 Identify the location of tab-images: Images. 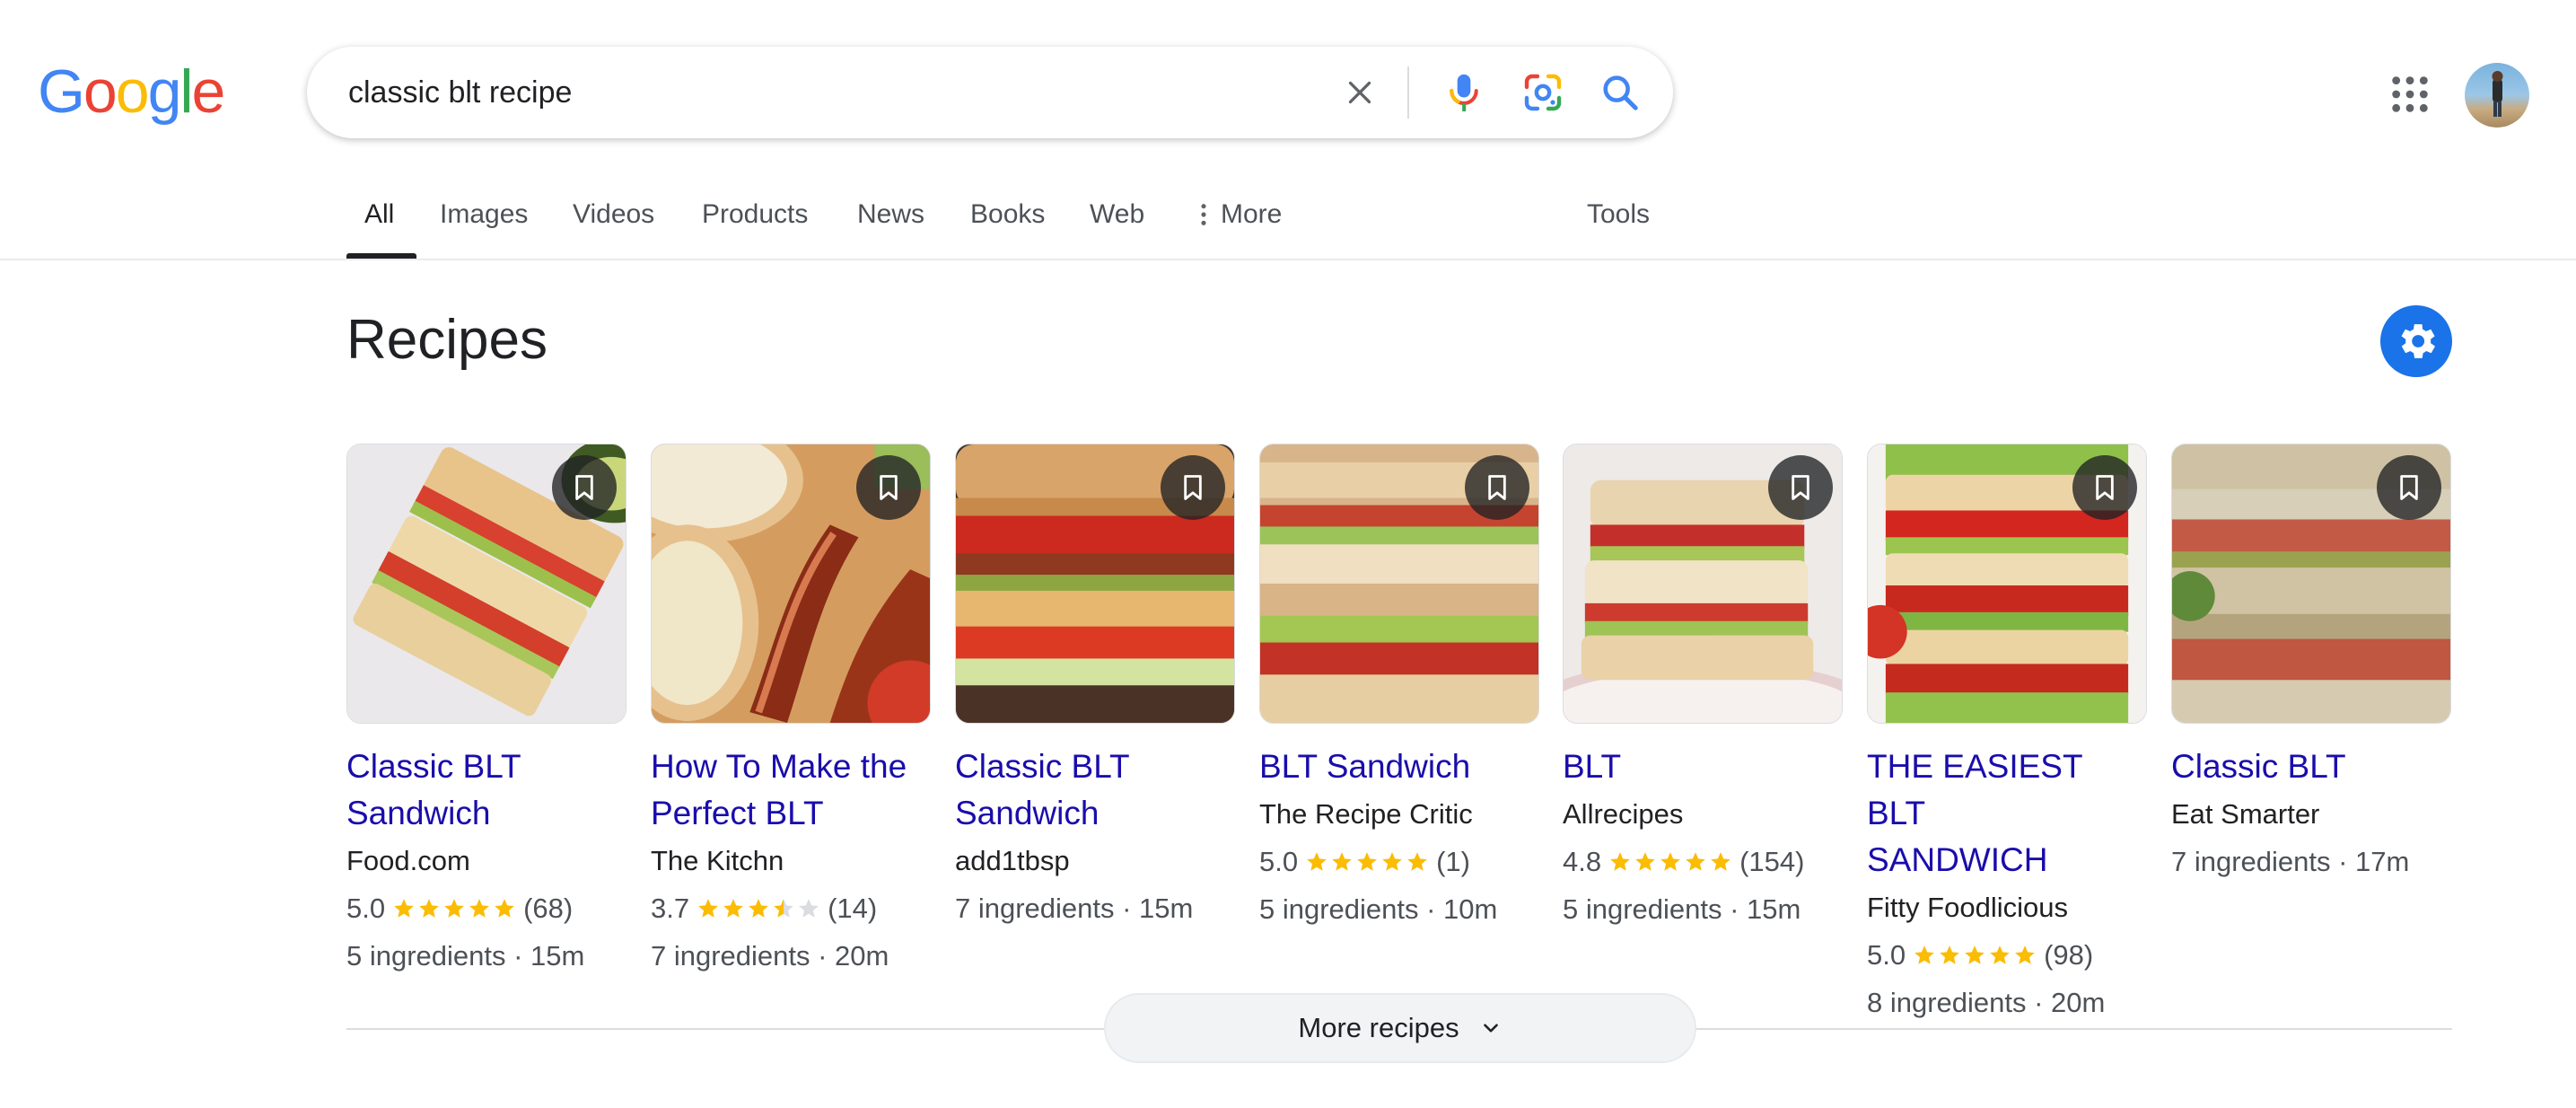
(484, 214).